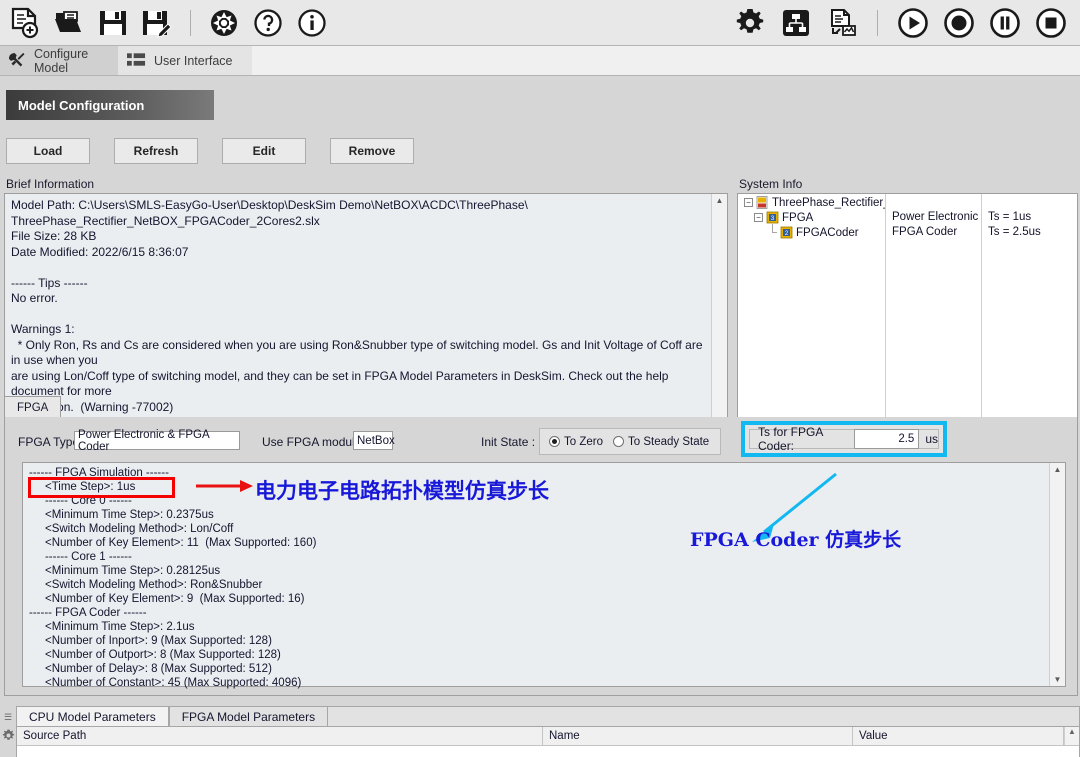 Image resolution: width=1080 pixels, height=757 pixels. What do you see at coordinates (8, 741) in the screenshot?
I see `grid-settings-gear-icon` at bounding box center [8, 741].